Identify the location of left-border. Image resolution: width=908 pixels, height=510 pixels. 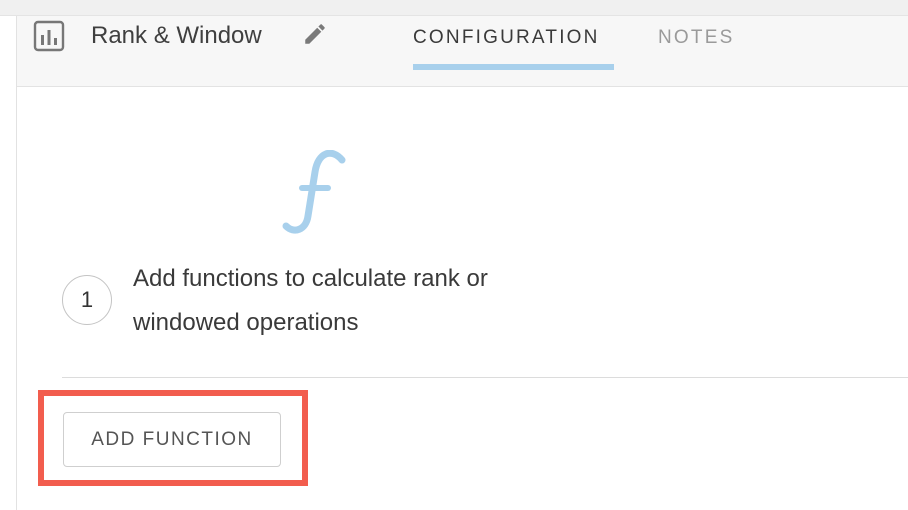
(16, 263).